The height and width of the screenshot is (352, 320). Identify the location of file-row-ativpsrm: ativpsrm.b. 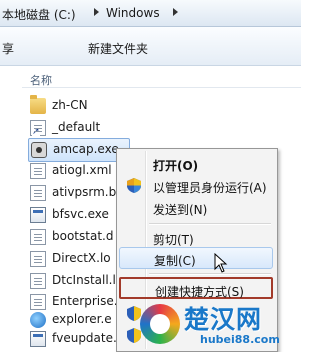
(78, 193).